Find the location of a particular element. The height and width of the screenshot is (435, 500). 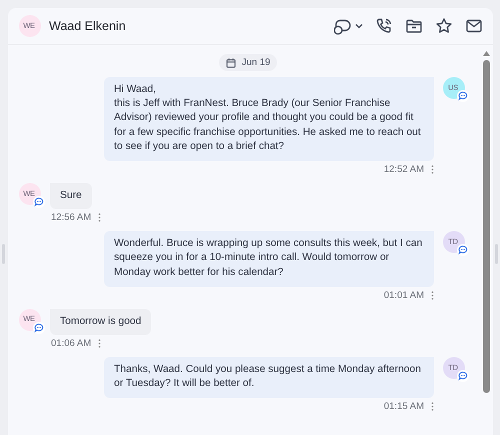

scroll-up-icon is located at coordinates (486, 53).